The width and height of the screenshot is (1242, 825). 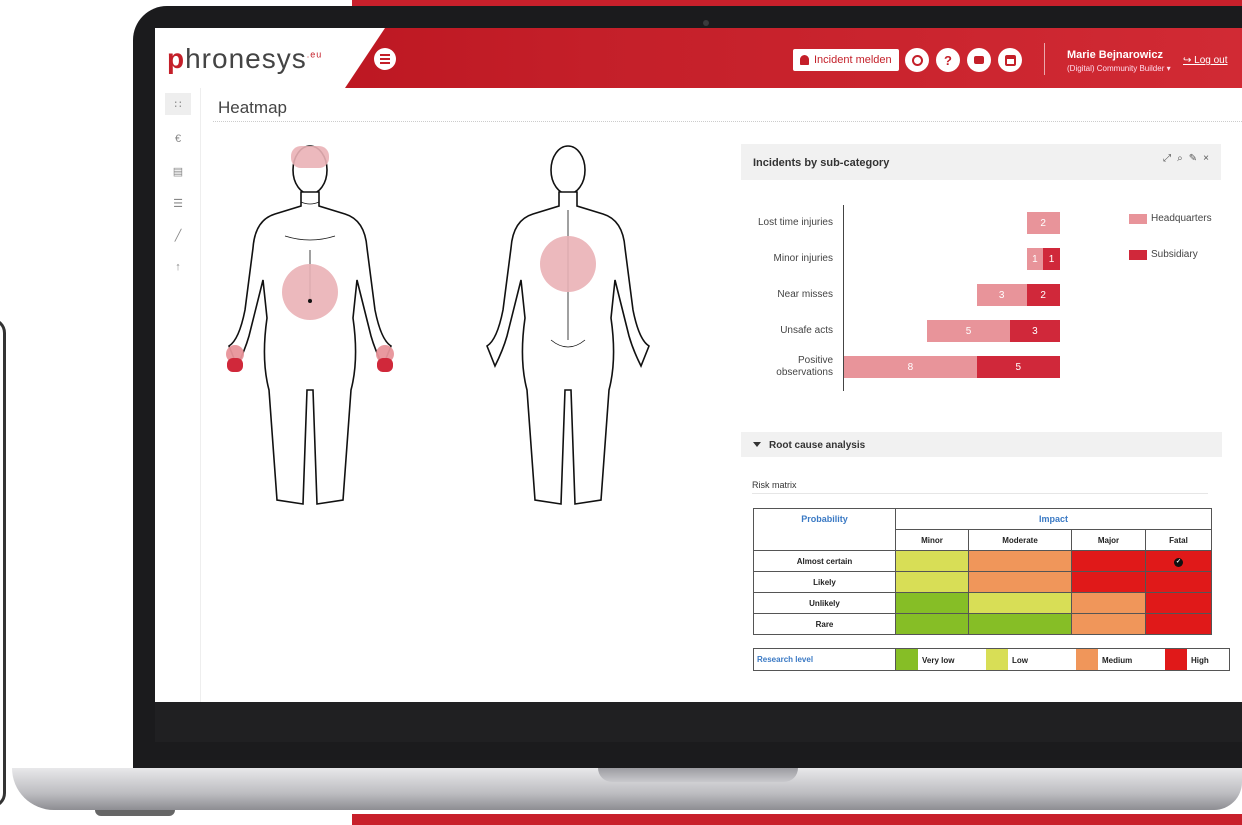 What do you see at coordinates (824, 624) in the screenshot?
I see `probability-row-label: Rare` at bounding box center [824, 624].